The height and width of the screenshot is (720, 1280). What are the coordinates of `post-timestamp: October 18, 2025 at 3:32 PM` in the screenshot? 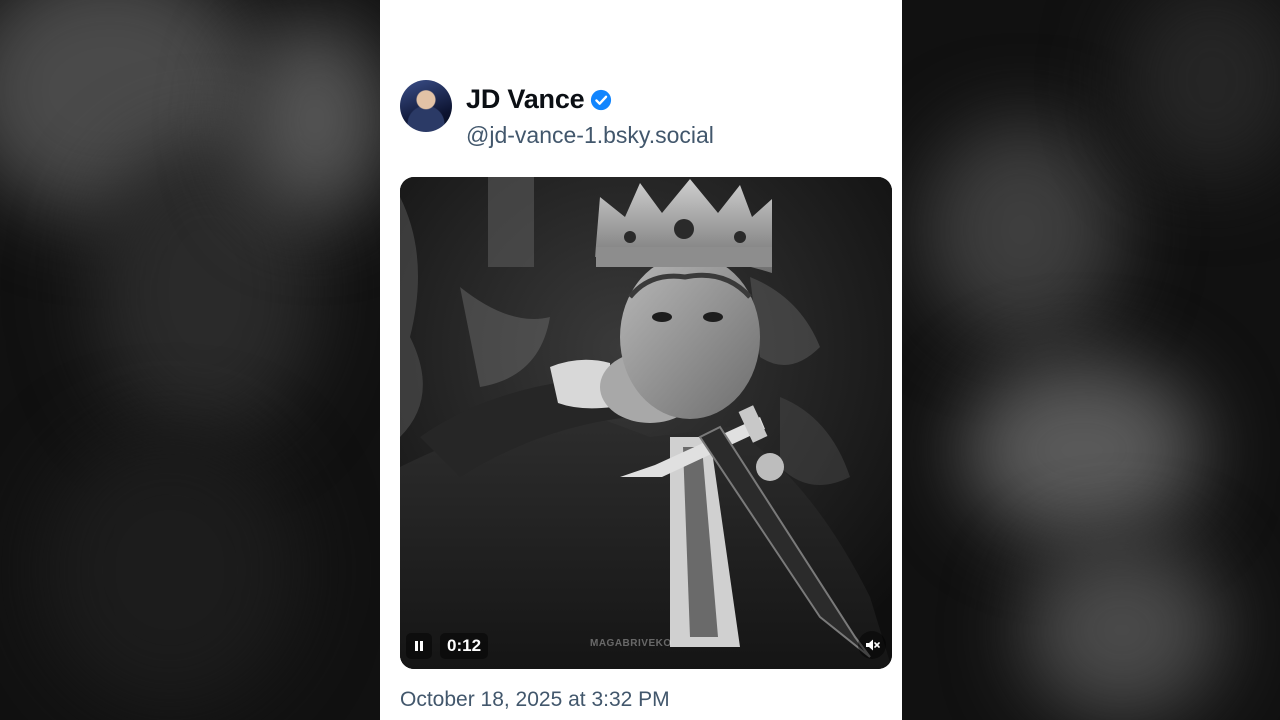 It's located at (535, 700).